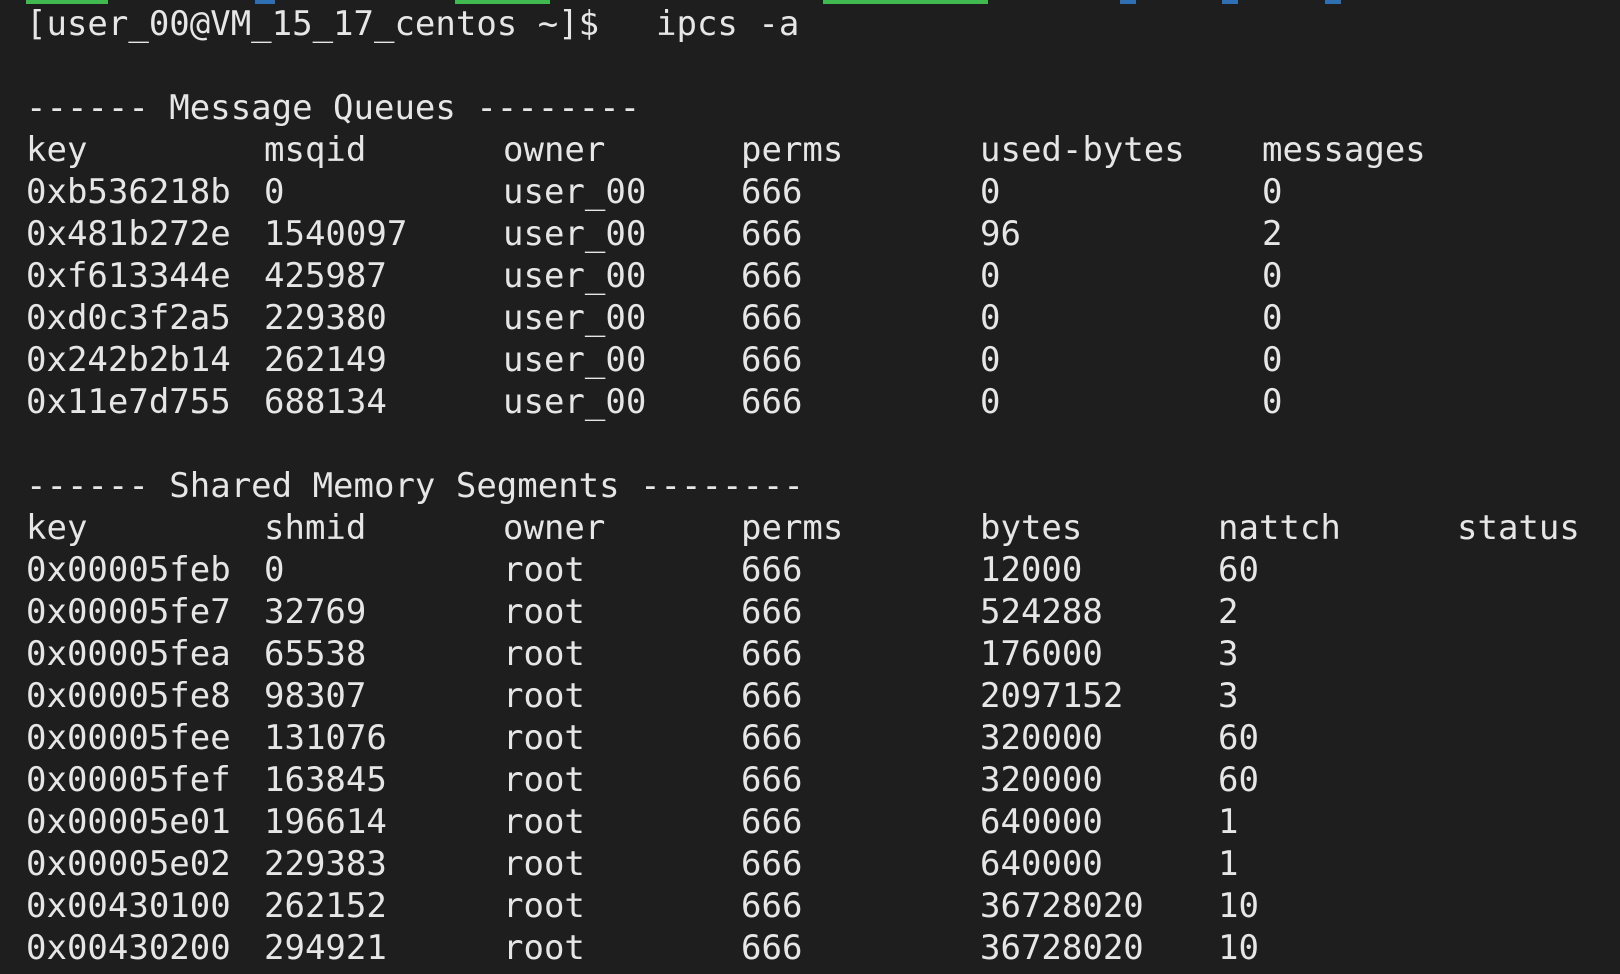  What do you see at coordinates (1279, 528) in the screenshot?
I see `column-header: nattch` at bounding box center [1279, 528].